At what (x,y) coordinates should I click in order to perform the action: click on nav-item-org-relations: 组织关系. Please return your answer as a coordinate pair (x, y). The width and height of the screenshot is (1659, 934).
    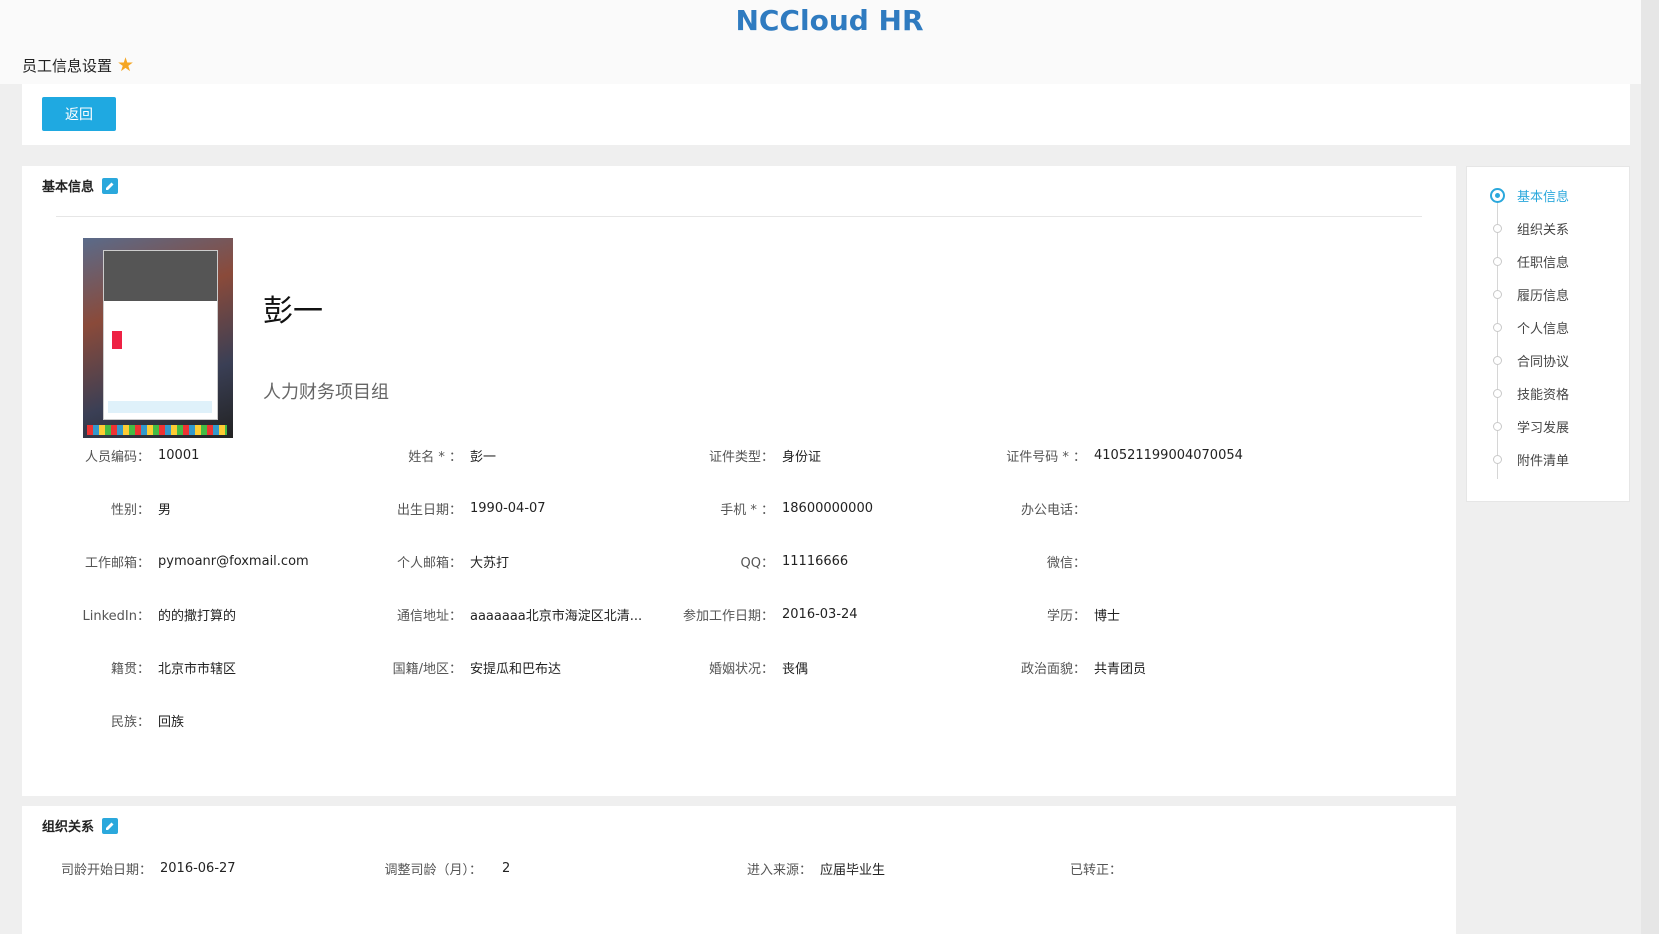
    Looking at the image, I should click on (1548, 228).